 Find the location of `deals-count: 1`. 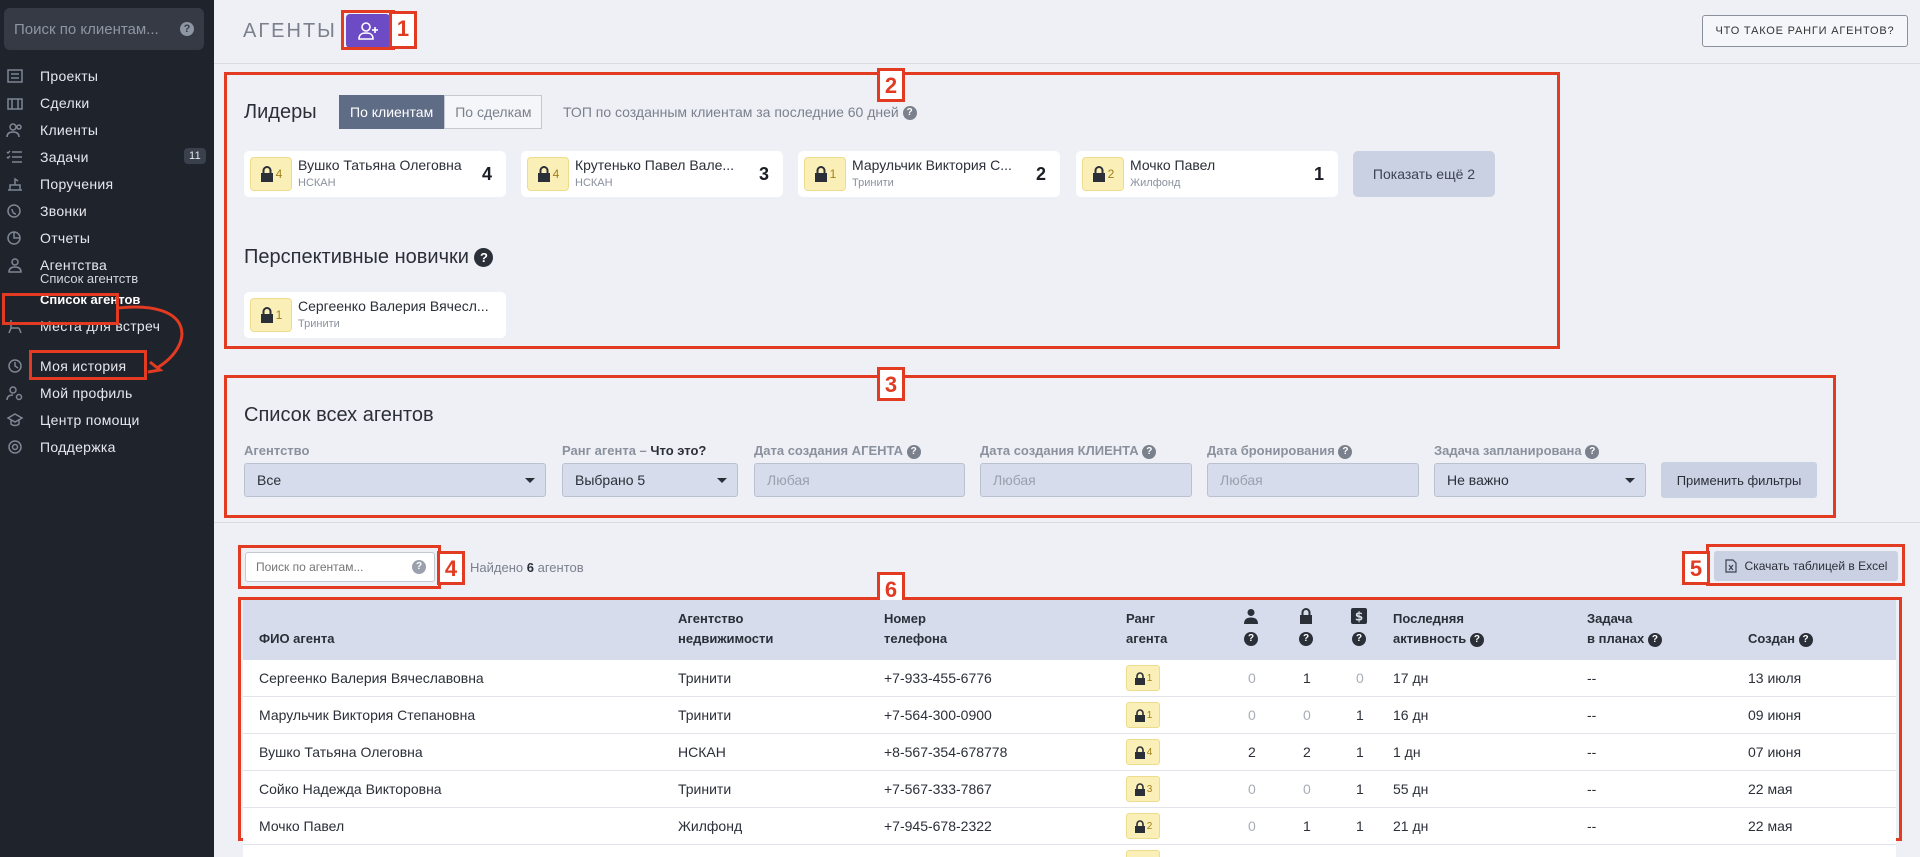

deals-count: 1 is located at coordinates (1360, 752).